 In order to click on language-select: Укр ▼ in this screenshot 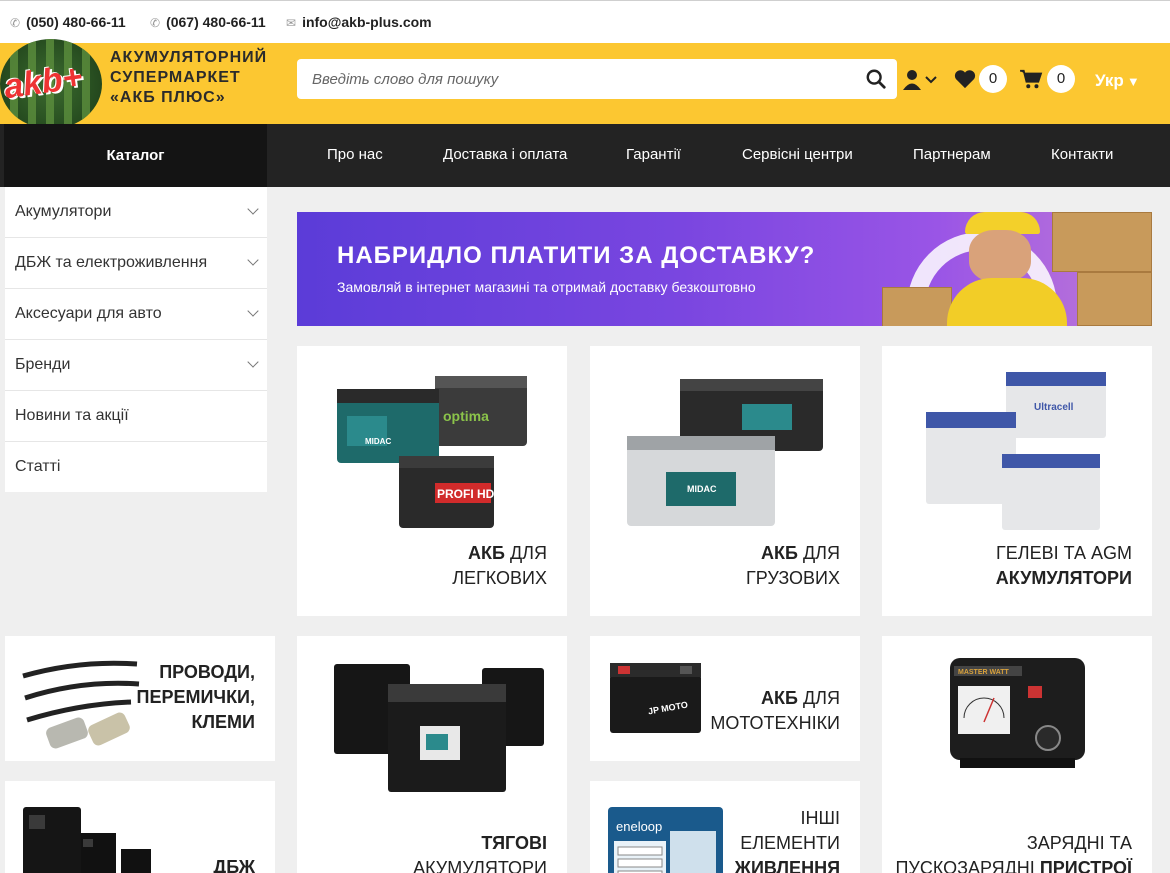, I will do `click(1117, 81)`.